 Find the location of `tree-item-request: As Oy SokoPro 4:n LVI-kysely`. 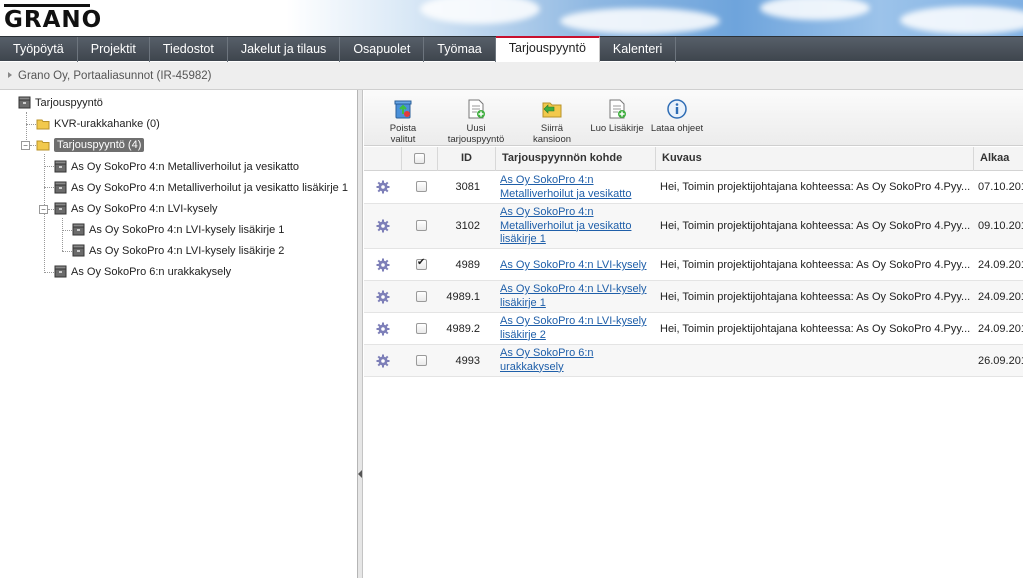

tree-item-request: As Oy SokoPro 4:n LVI-kysely is located at coordinates (136, 209).